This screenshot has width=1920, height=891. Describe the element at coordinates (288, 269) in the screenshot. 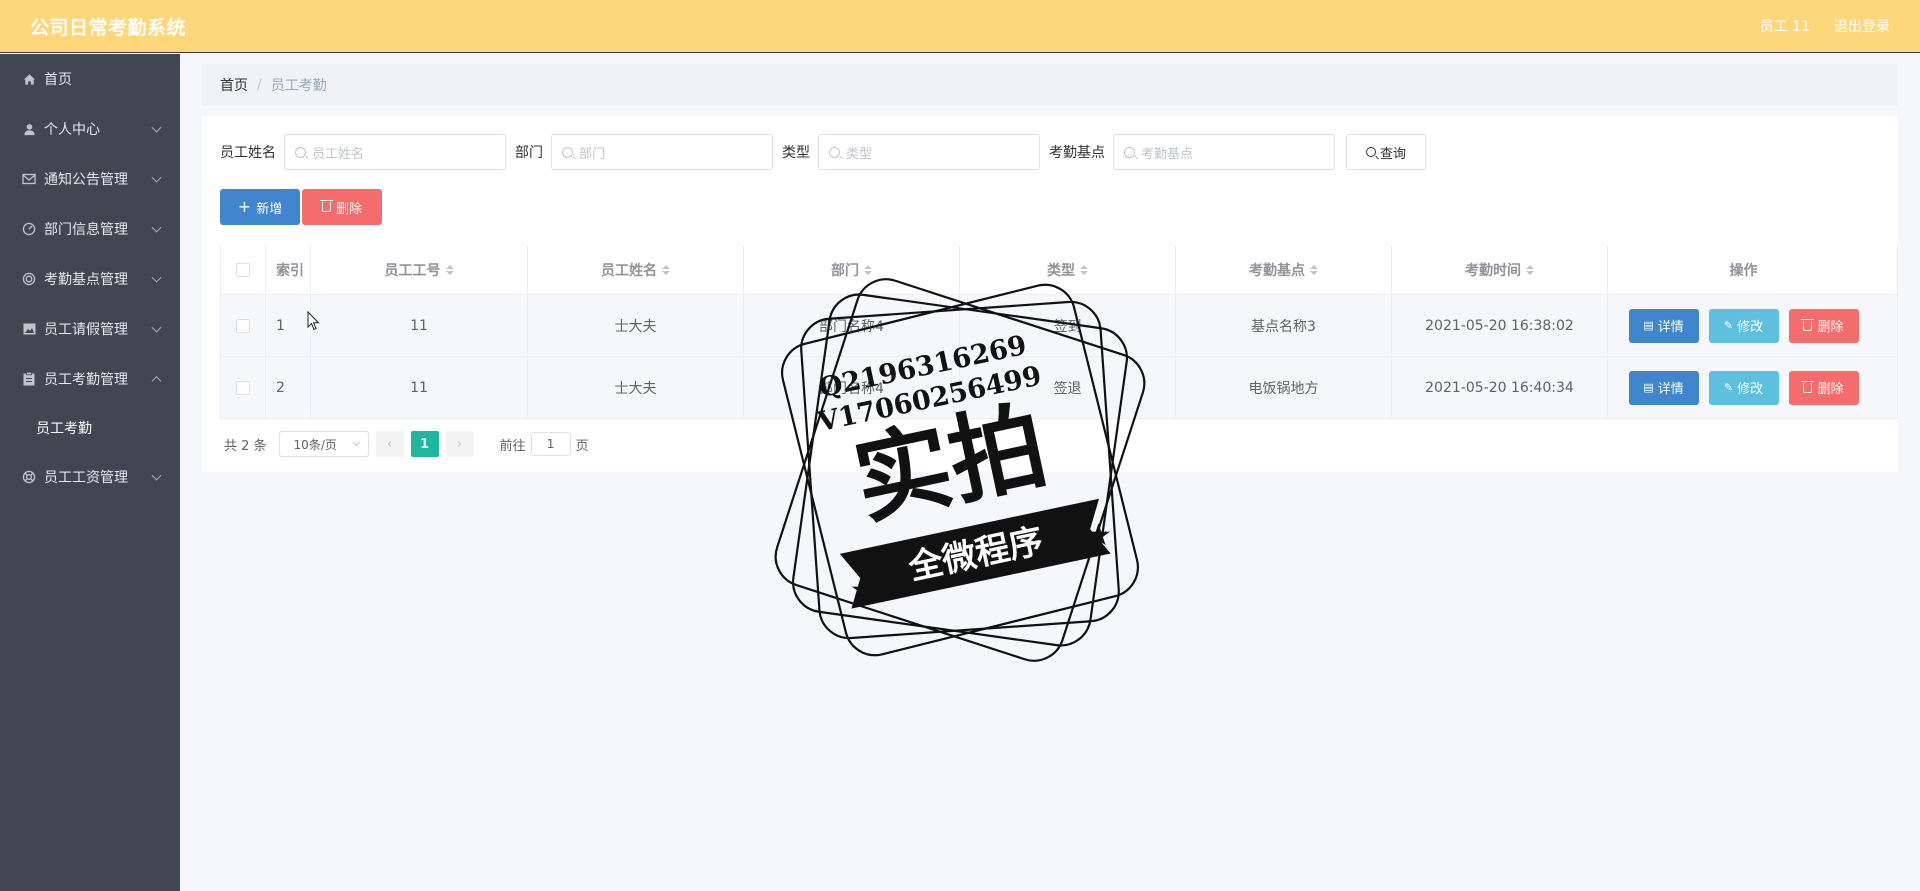

I see `column-header-index: 索引` at that location.